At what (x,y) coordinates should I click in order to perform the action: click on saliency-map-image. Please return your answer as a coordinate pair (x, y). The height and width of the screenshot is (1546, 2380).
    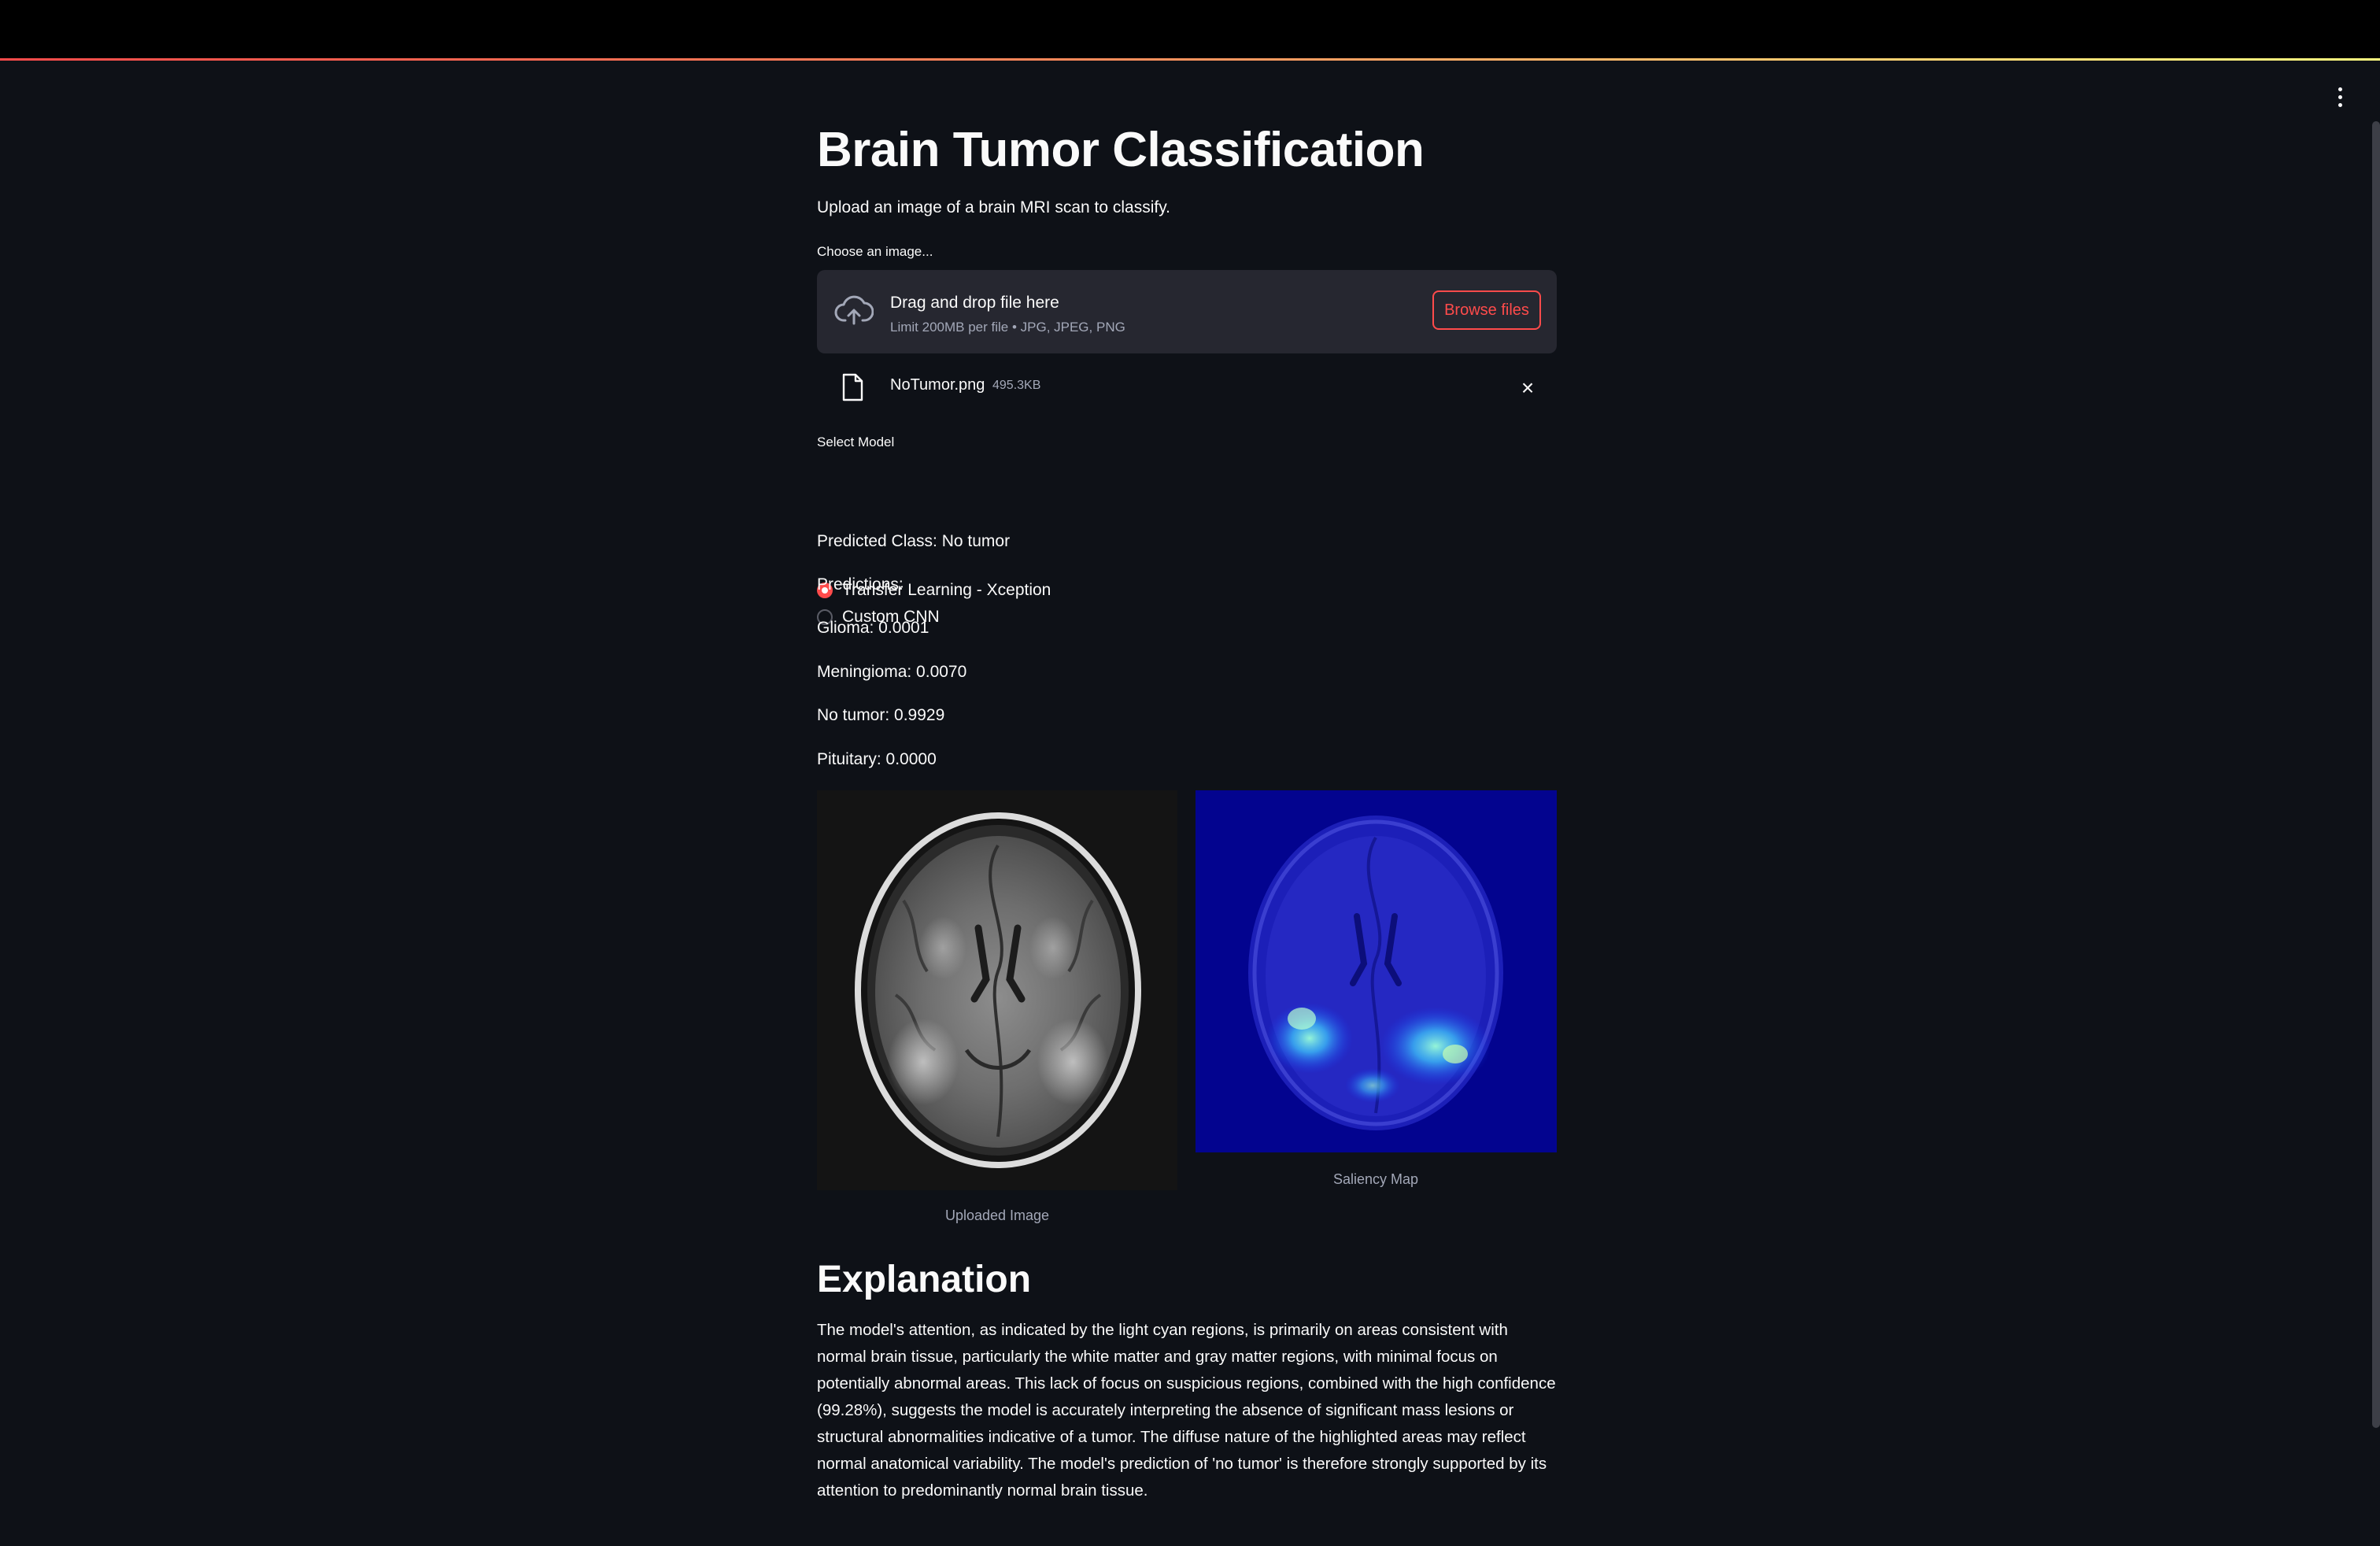
    Looking at the image, I should click on (1376, 971).